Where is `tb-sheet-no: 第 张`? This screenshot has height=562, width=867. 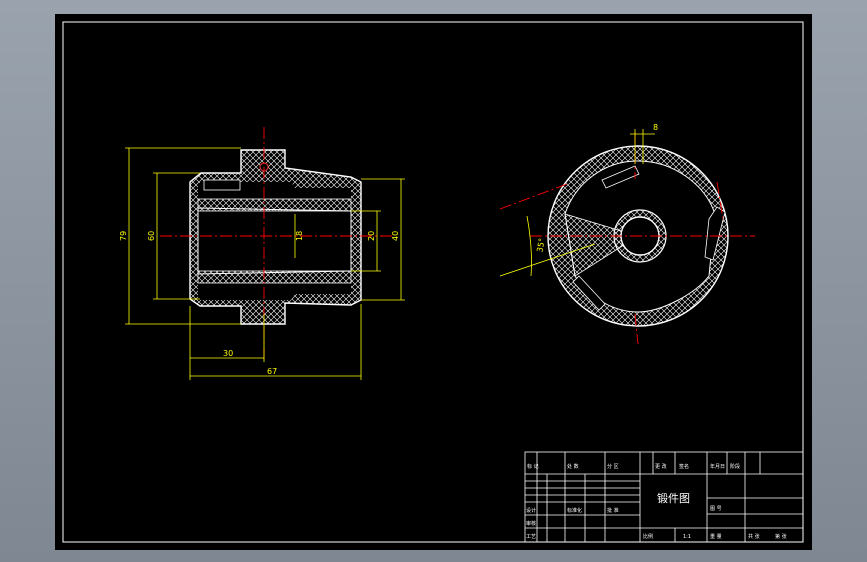 tb-sheet-no: 第 张 is located at coordinates (781, 536).